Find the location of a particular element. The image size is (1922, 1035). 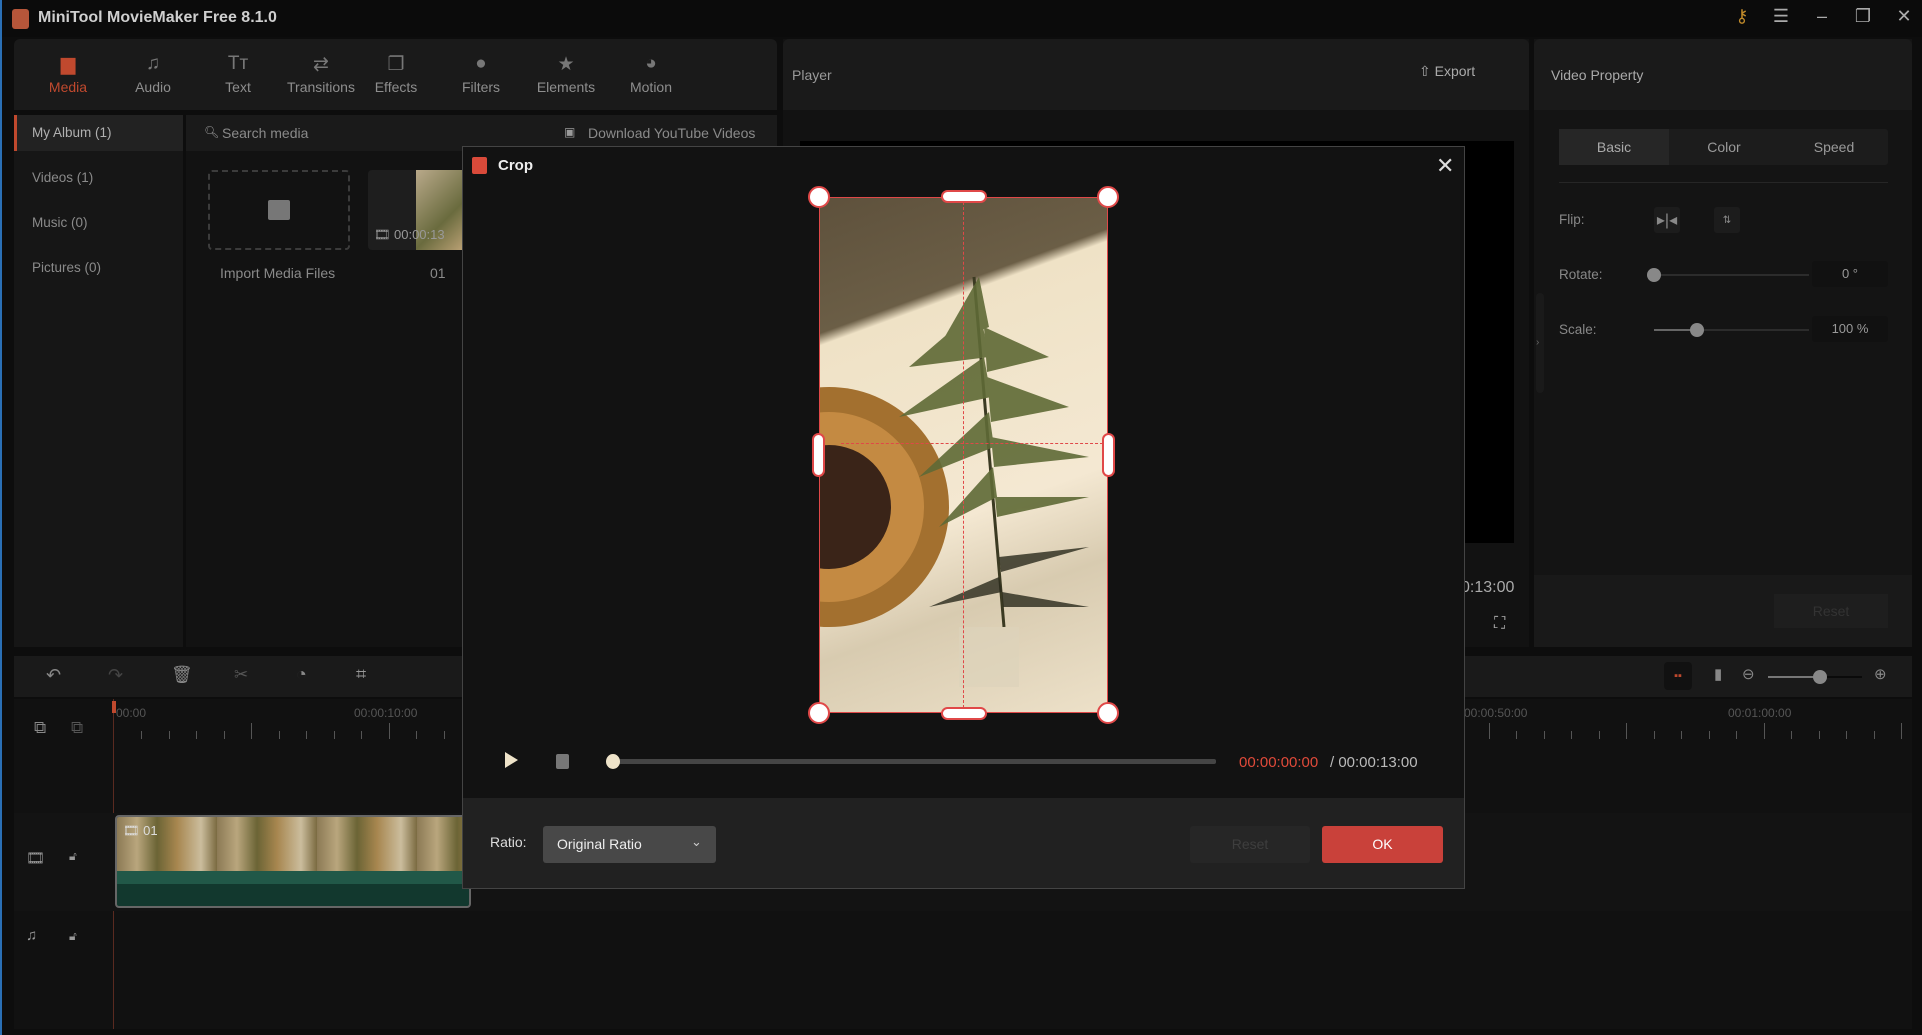

zoom-out-icon: ⊖ is located at coordinates (1748, 674).